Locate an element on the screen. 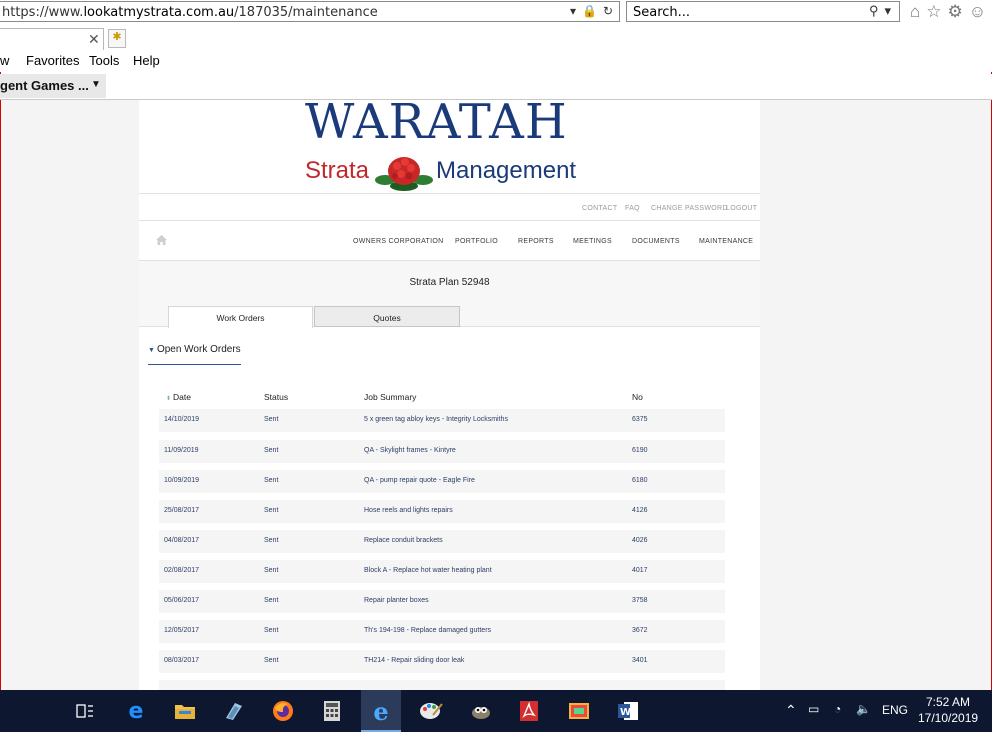 This screenshot has height=732, width=992. nav-meetings: MEETINGS is located at coordinates (592, 241).